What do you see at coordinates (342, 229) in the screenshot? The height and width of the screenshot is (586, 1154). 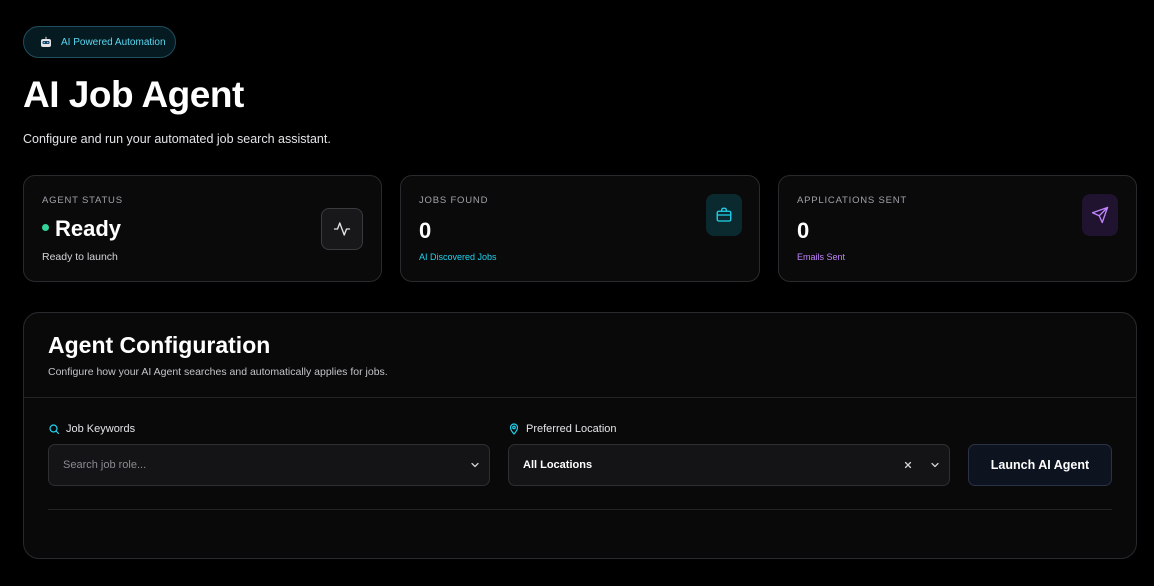 I see `activity-icon` at bounding box center [342, 229].